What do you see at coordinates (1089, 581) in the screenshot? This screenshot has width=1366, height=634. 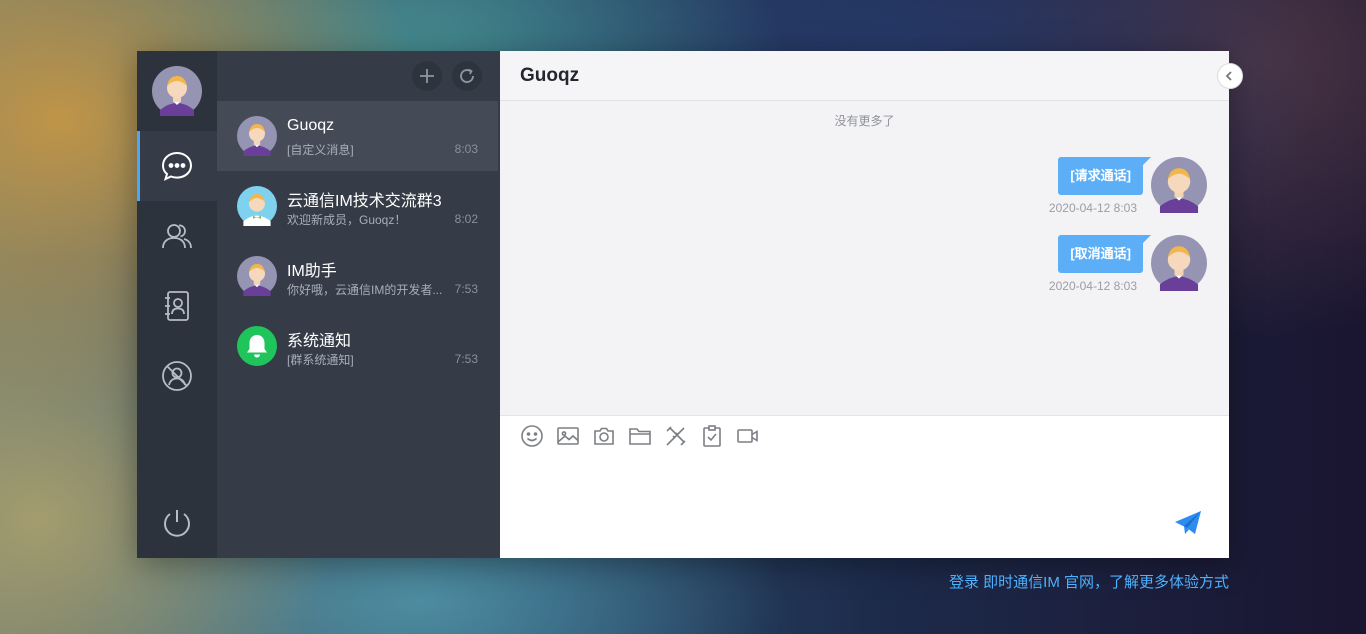 I see `official-site-link: 登录 即时通信IM 官网，了解更多体验方式` at bounding box center [1089, 581].